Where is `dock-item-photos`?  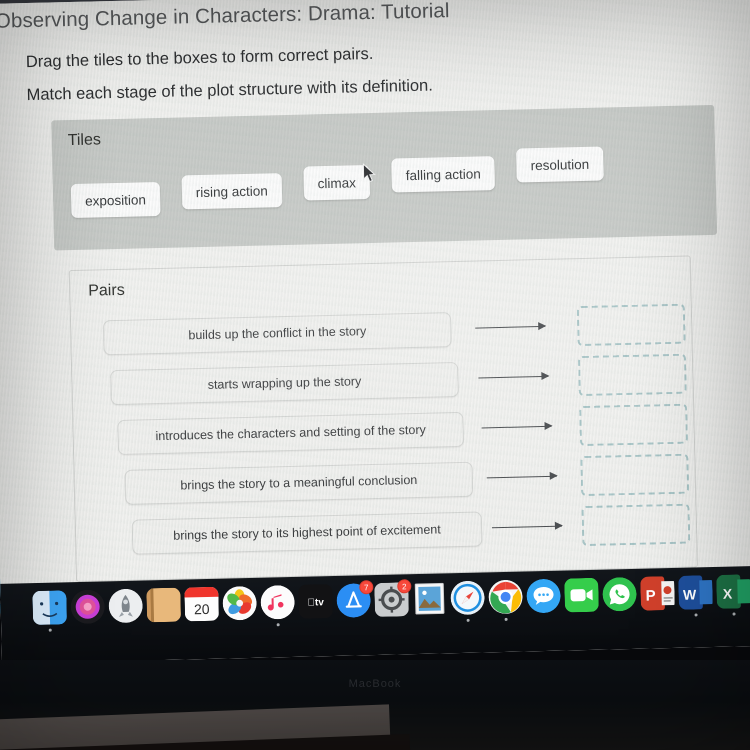
dock-item-photos is located at coordinates (239, 603).